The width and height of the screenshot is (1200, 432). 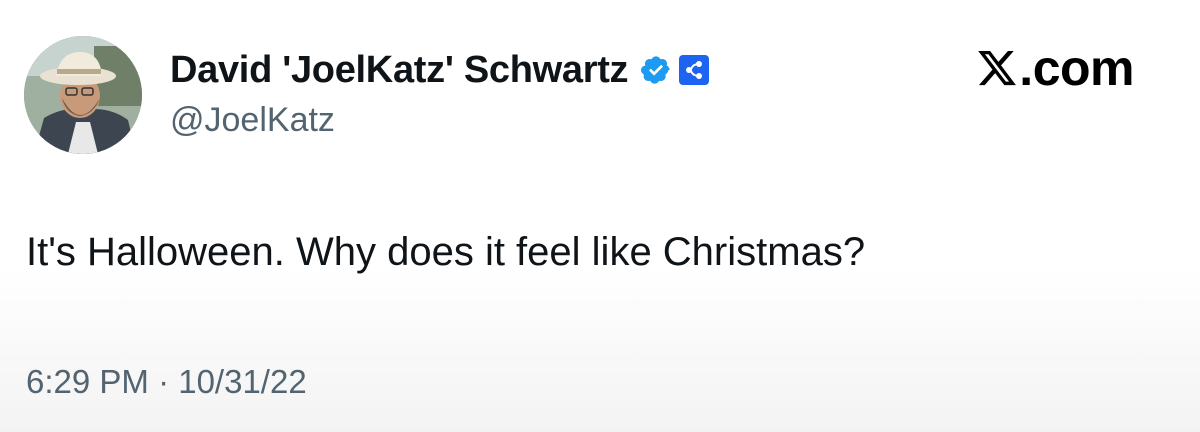 What do you see at coordinates (166, 382) in the screenshot?
I see `tweet-timestamp: 6:29 PM · 10/31/22` at bounding box center [166, 382].